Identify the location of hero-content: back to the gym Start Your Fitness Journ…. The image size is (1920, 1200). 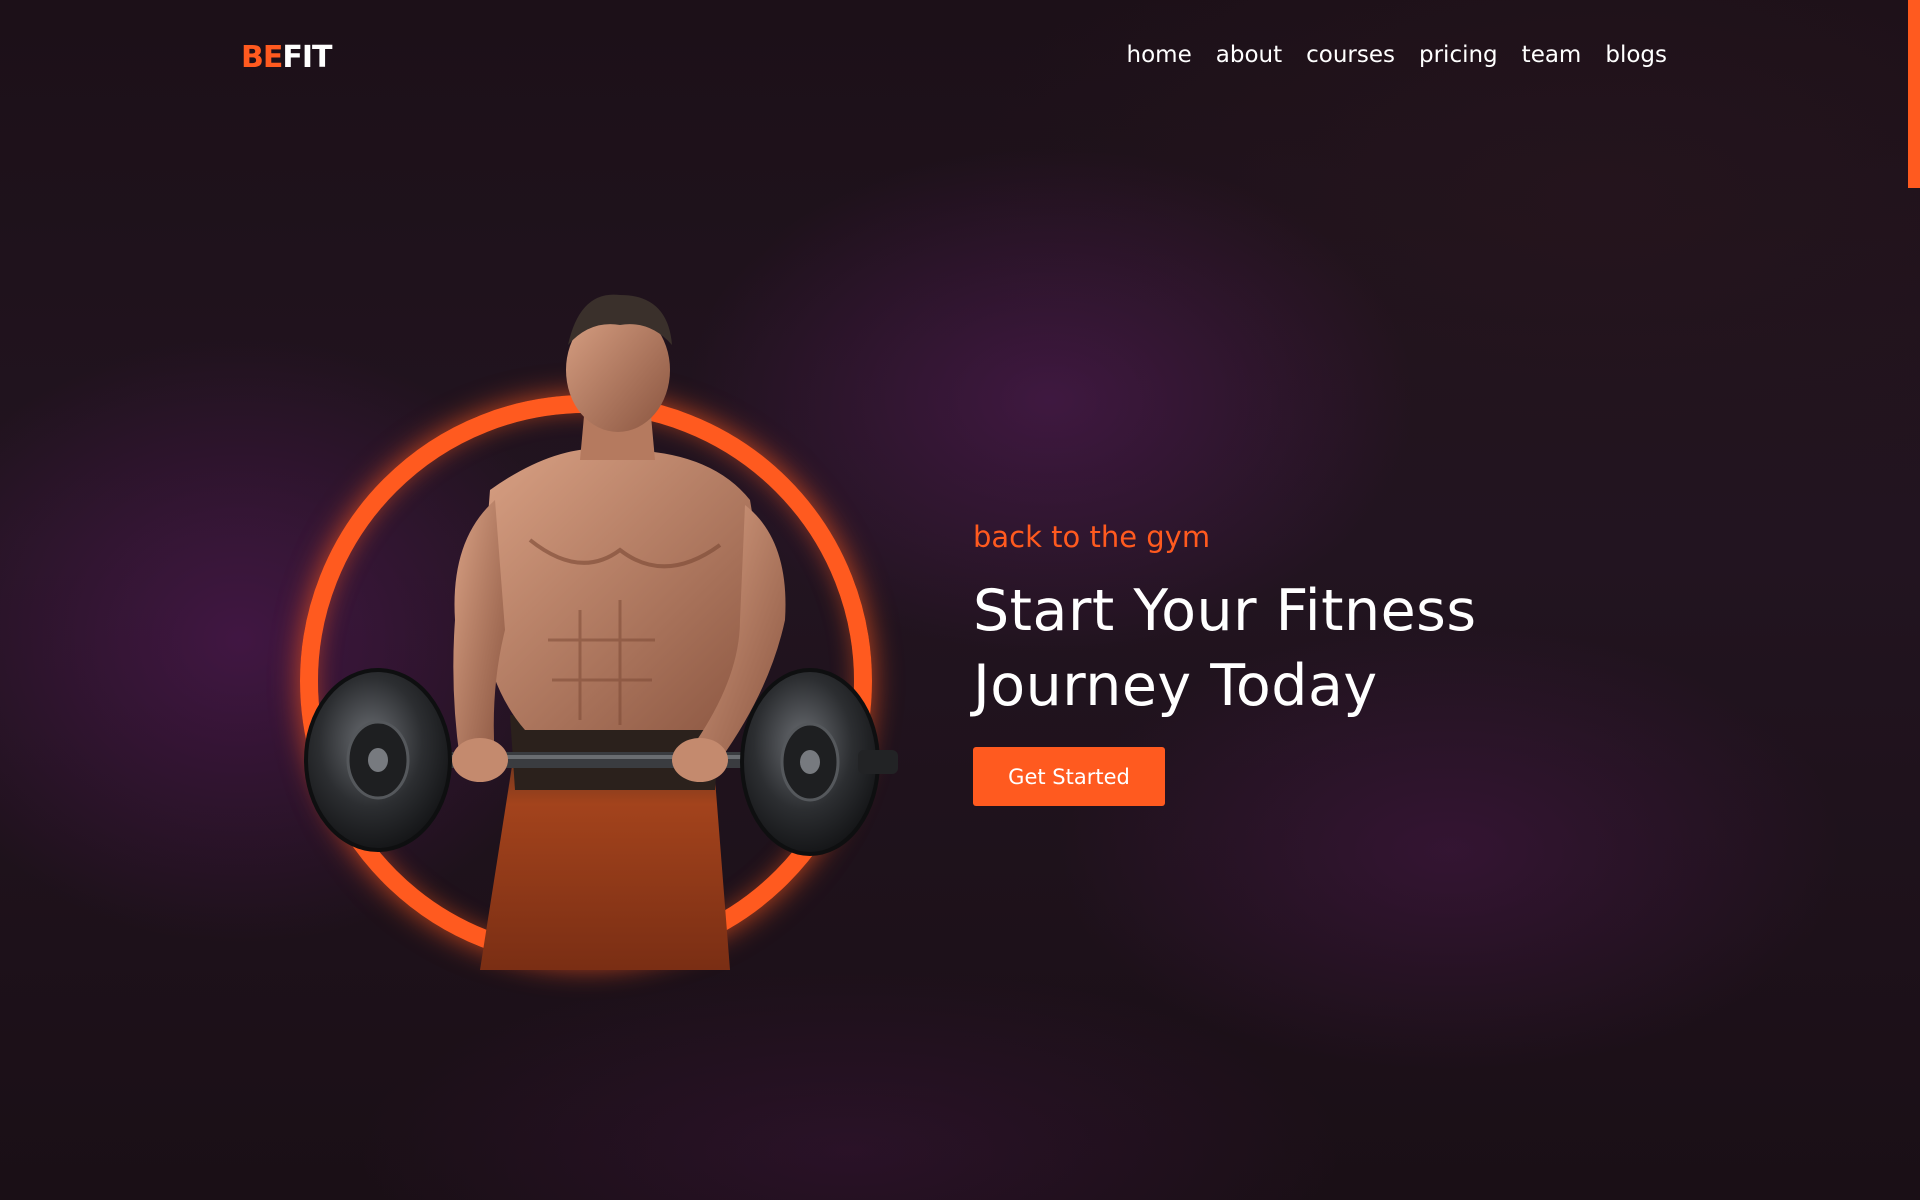
(1225, 663).